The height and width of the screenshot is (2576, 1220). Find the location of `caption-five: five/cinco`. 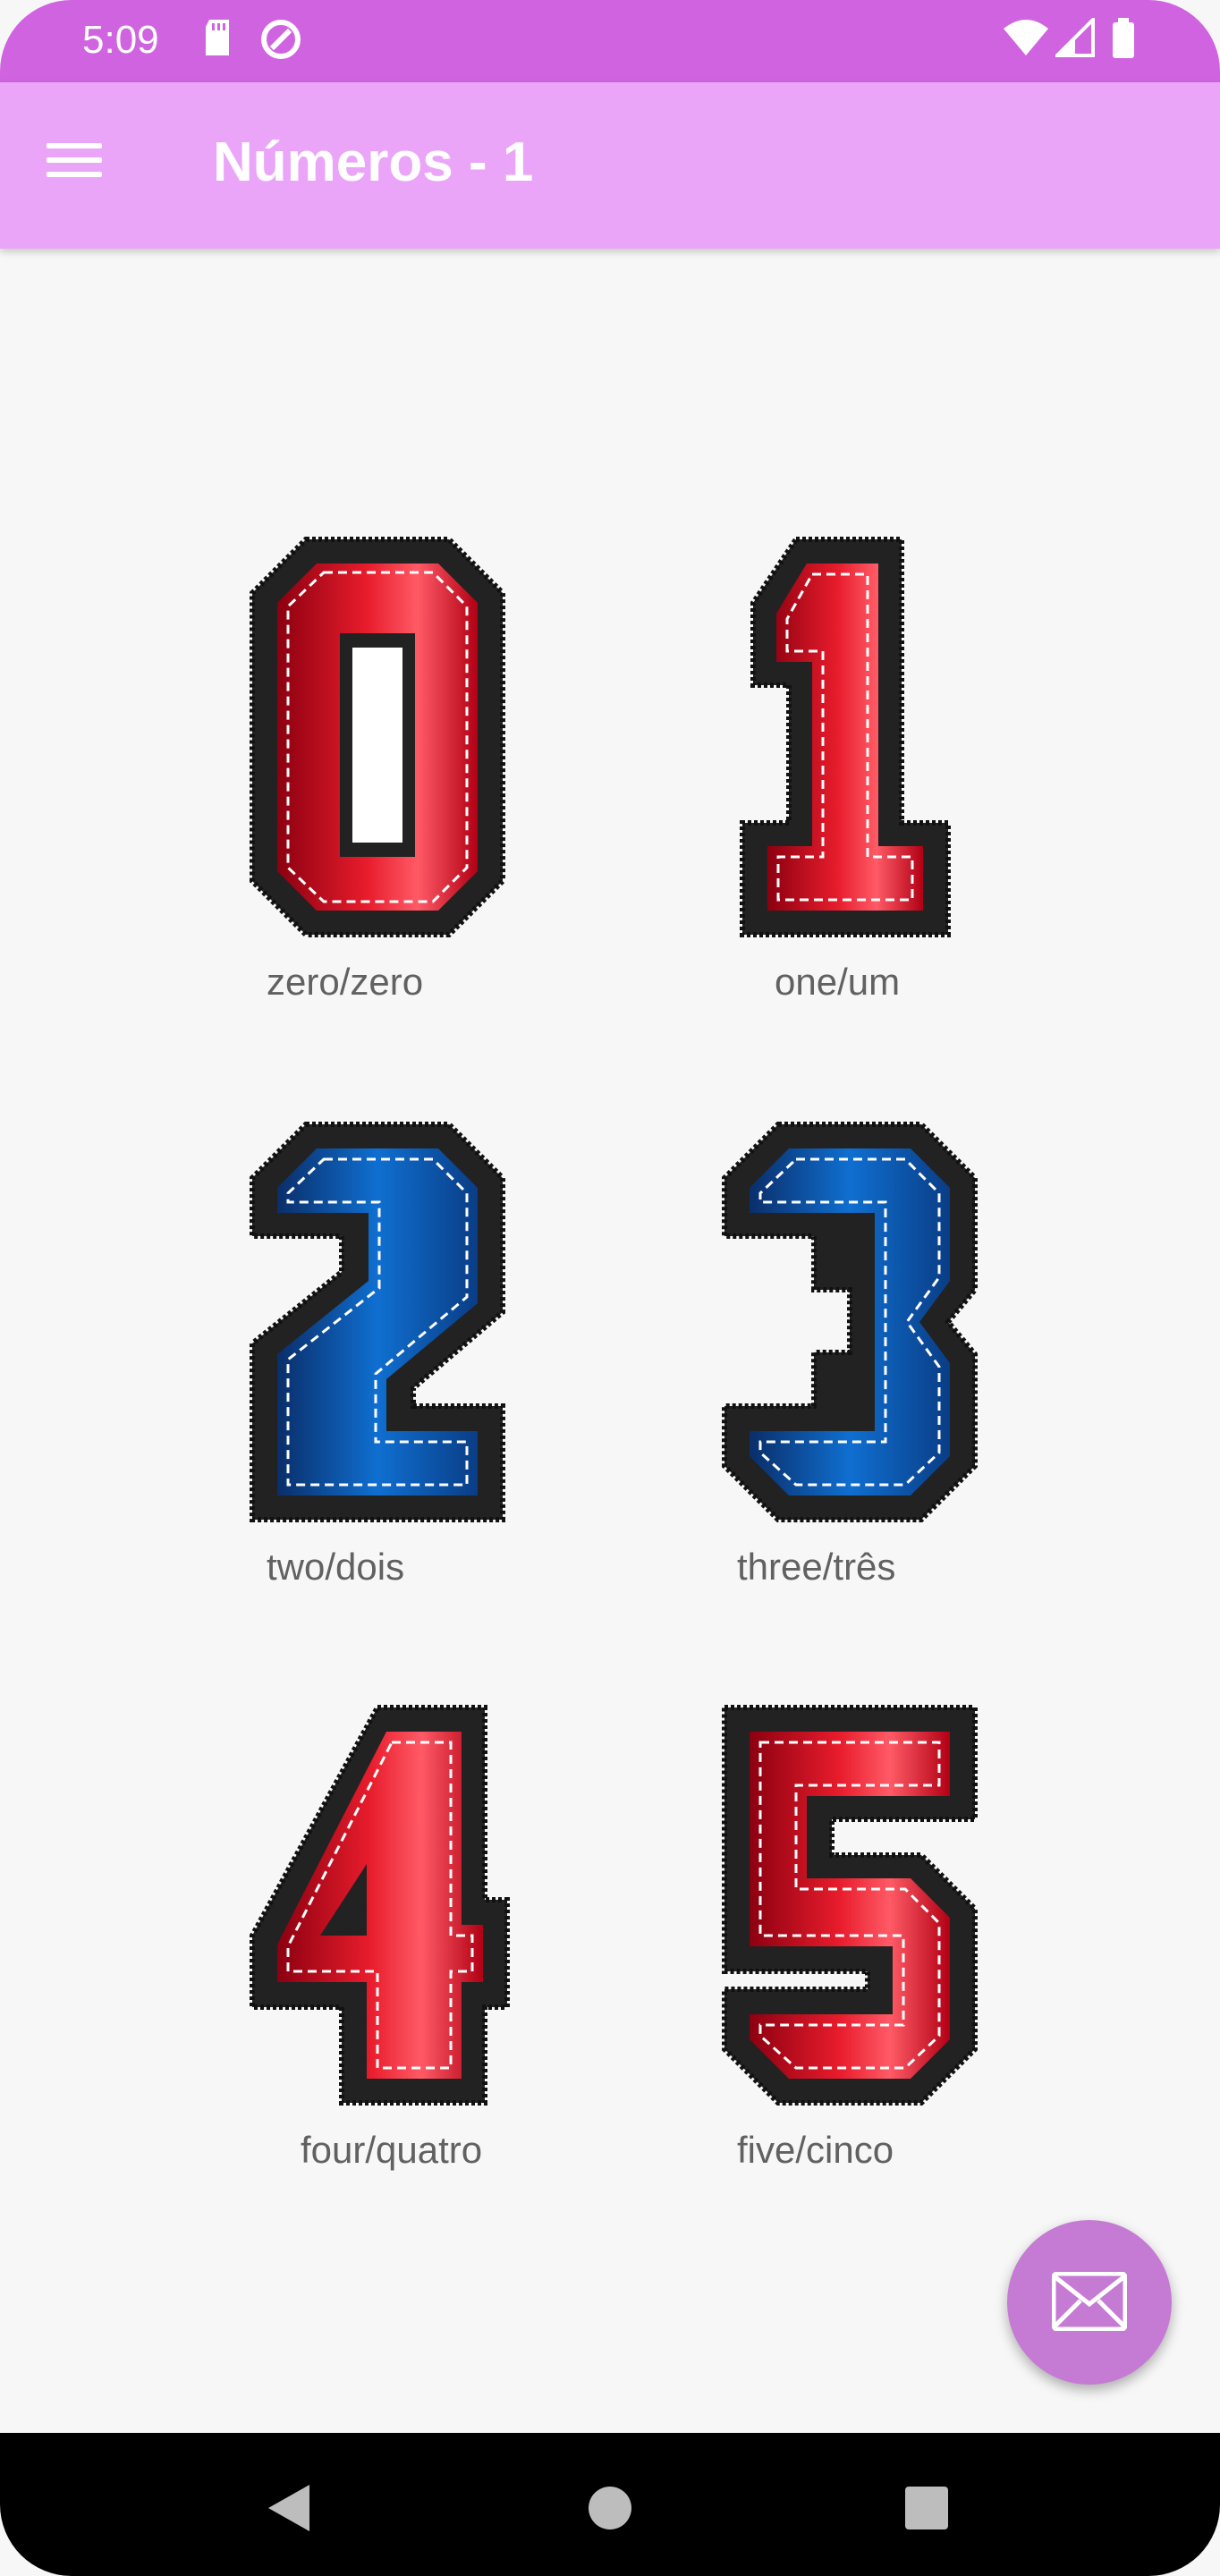

caption-five: five/cinco is located at coordinates (816, 2150).